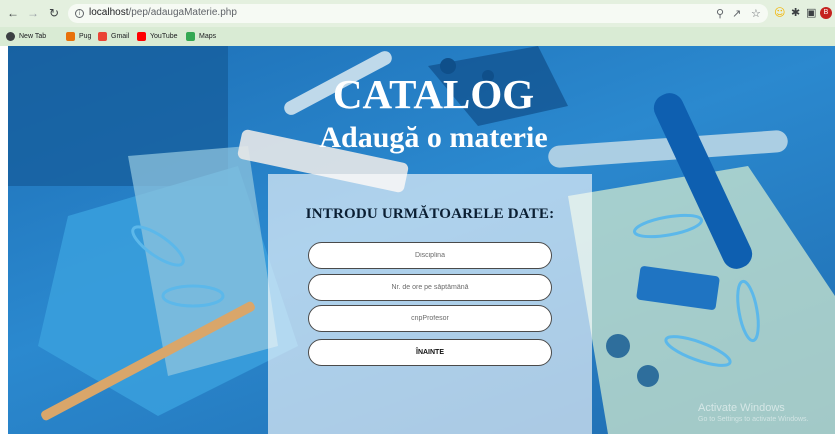 This screenshot has height=434, width=835. What do you see at coordinates (753, 419) in the screenshot?
I see `activate-windows-hint: Go to Settings to activate Windows.` at bounding box center [753, 419].